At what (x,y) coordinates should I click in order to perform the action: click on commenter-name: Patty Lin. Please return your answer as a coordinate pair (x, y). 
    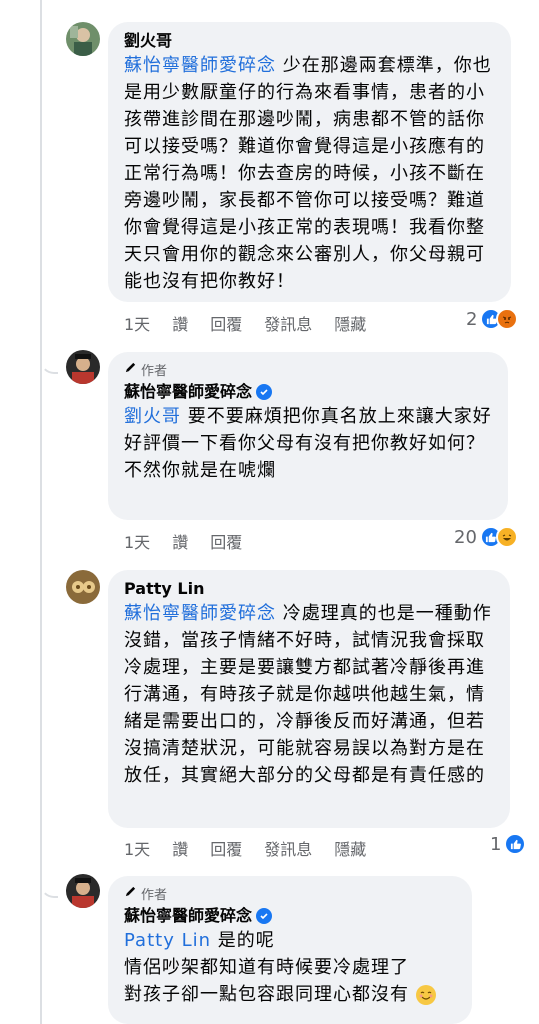
    Looking at the image, I should click on (309, 589).